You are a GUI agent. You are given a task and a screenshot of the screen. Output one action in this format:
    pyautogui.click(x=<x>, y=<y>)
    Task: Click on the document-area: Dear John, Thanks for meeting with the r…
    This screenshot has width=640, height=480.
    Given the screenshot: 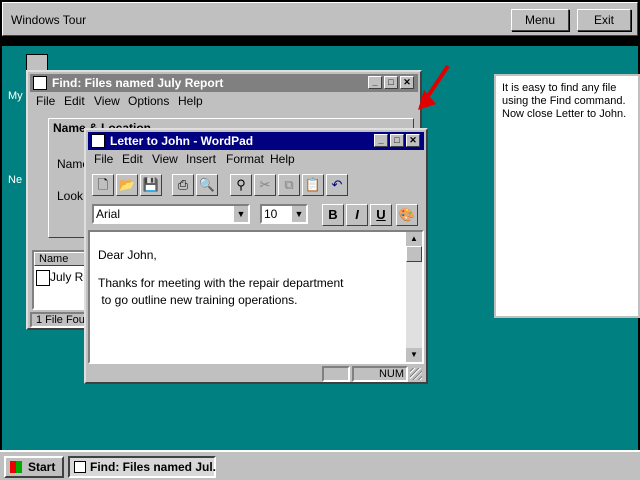 What is the action you would take?
    pyautogui.click(x=256, y=297)
    